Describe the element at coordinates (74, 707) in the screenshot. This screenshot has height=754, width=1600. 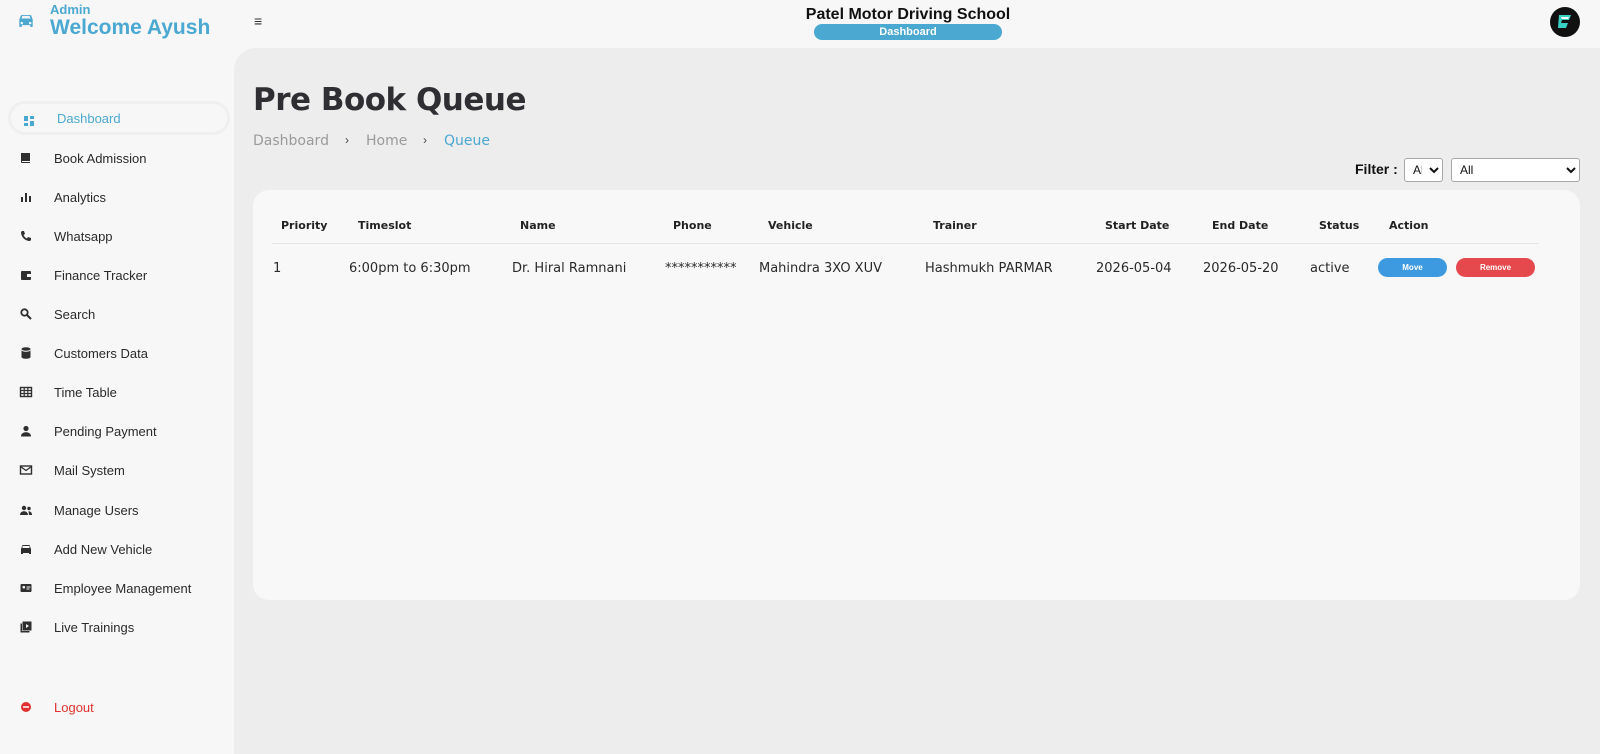
I see `logout-label: Logout` at that location.